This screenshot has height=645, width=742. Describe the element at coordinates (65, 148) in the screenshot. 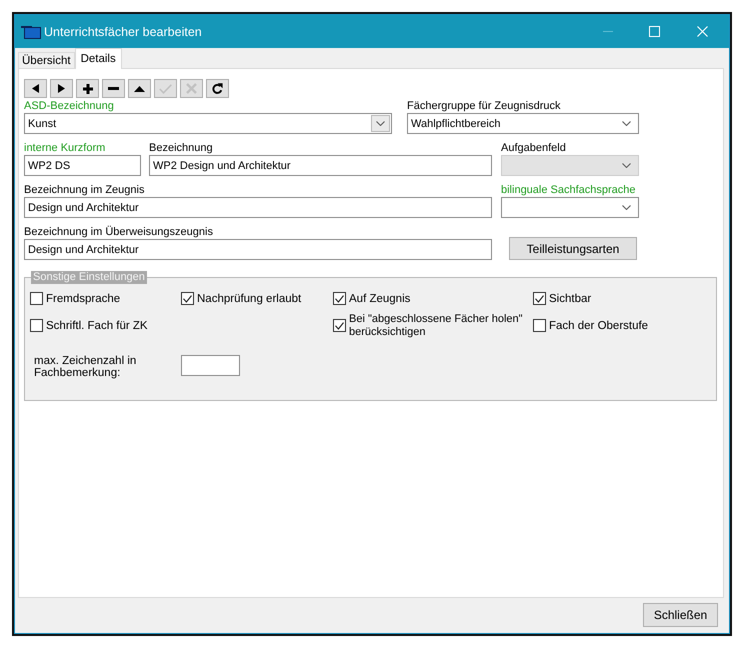

I see `field-label: interne Kurzform` at that location.